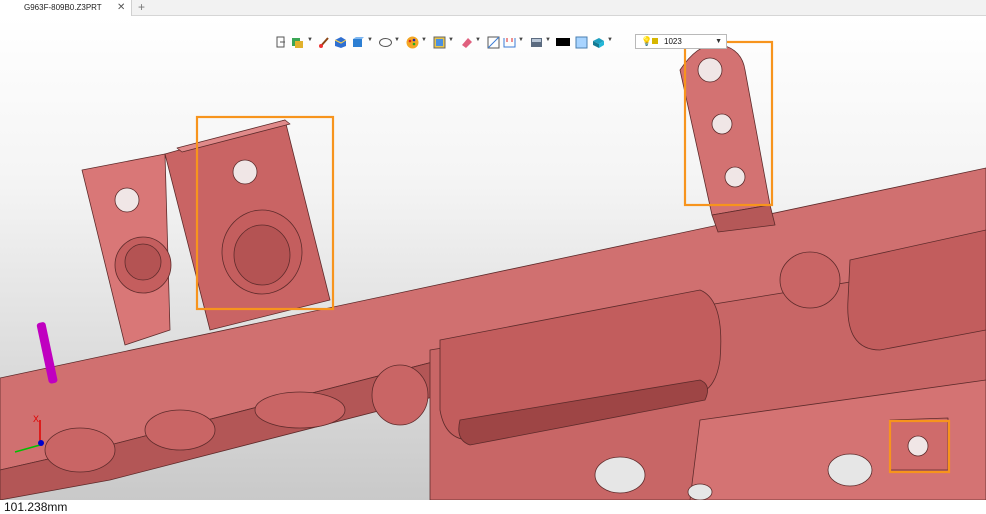 The height and width of the screenshot is (514, 986). I want to click on document-tab: G963F-809B0.Z3PRT ✕, so click(66, 8).